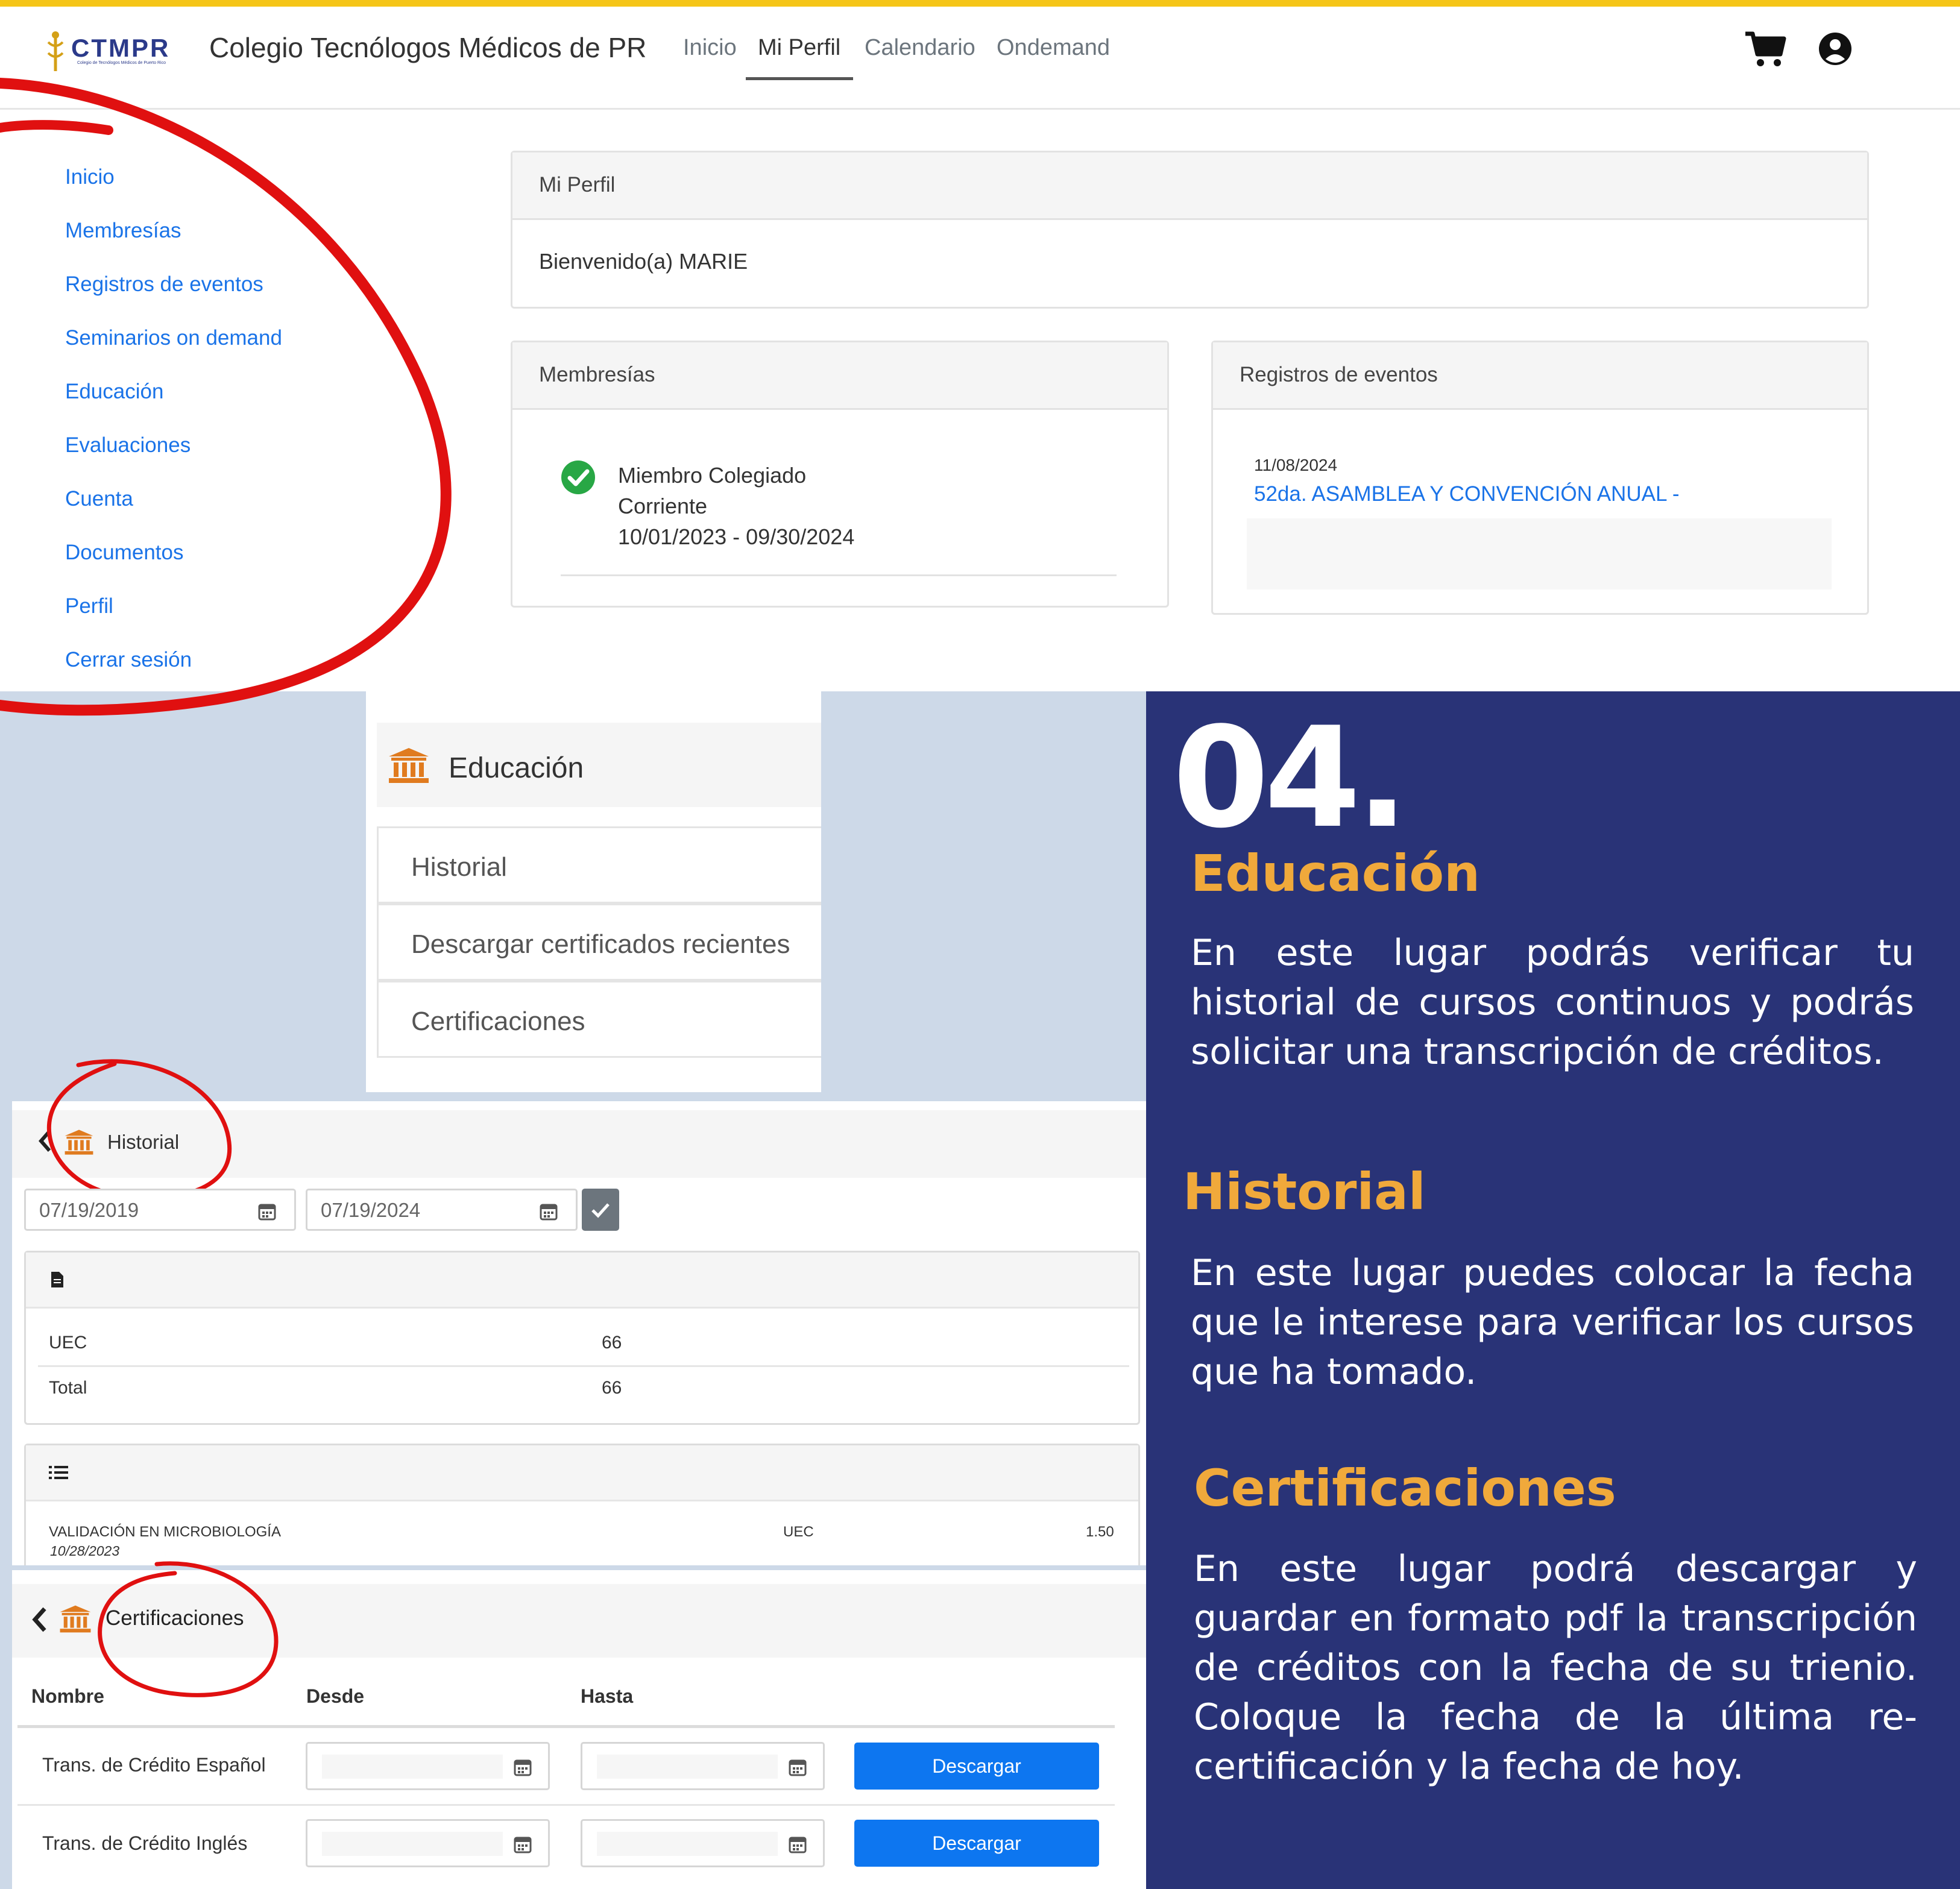 This screenshot has width=1960, height=1889. What do you see at coordinates (40, 1619) in the screenshot?
I see `back-chevron-icon` at bounding box center [40, 1619].